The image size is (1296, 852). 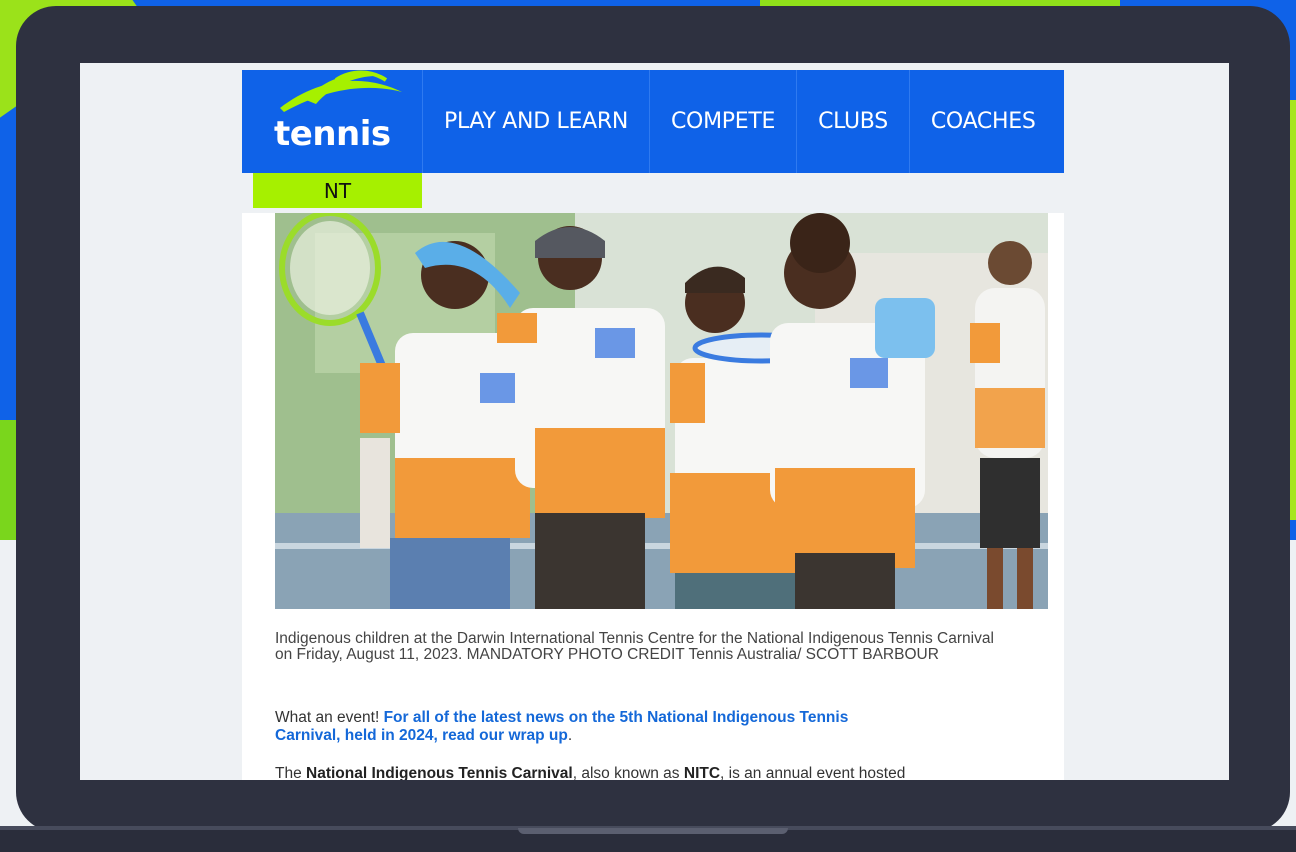 I want to click on body-text-mid: , also known as, so click(x=628, y=772).